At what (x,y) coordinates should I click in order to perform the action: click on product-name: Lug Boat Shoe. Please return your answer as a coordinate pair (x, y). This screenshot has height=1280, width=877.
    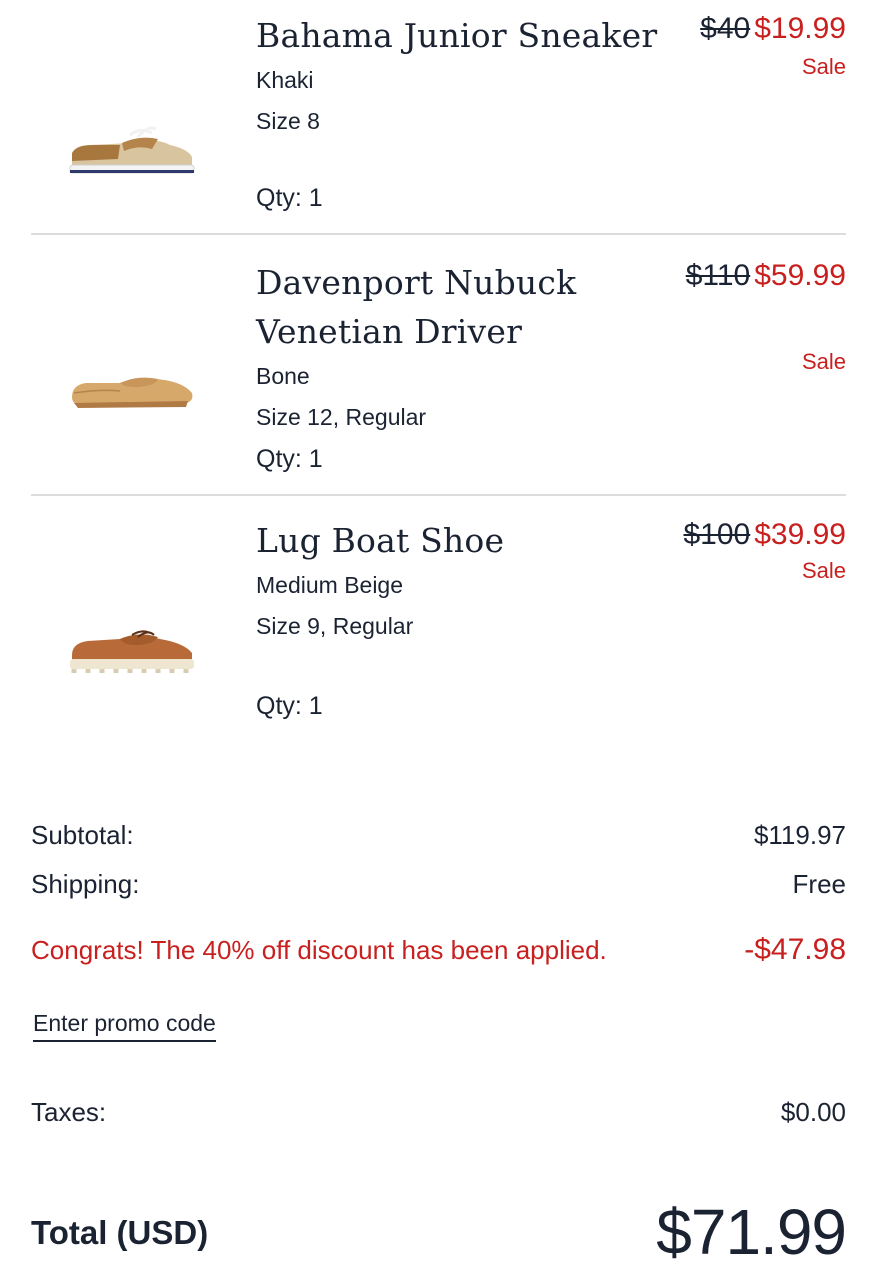
    Looking at the image, I should click on (380, 540).